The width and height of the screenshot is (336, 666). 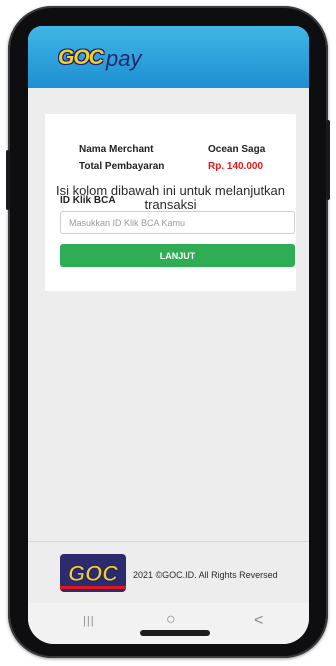 I want to click on continue-button: LANJUT, so click(x=177, y=255).